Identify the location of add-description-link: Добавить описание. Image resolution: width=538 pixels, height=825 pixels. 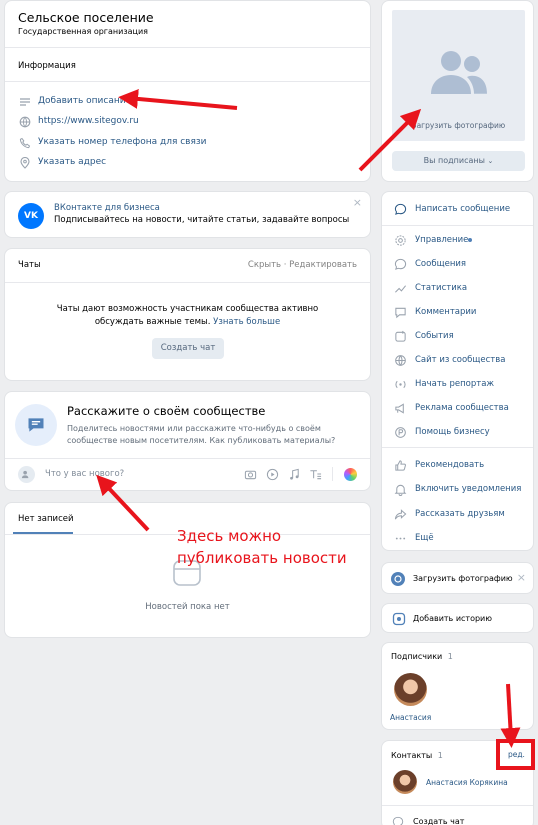
(84, 101).